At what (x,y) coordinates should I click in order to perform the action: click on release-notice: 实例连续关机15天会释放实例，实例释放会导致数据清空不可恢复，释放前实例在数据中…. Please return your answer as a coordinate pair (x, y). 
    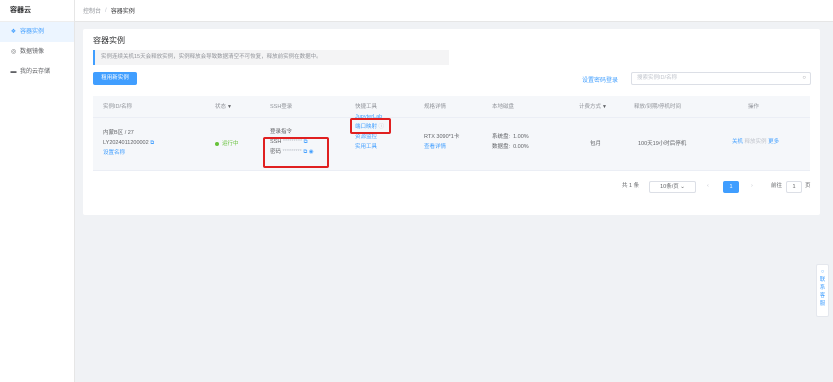
    Looking at the image, I should click on (271, 57).